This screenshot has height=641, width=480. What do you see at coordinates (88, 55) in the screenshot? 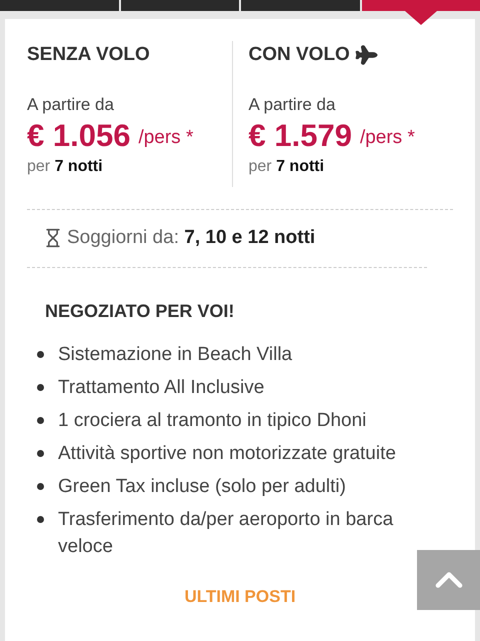
I see `offer-title: SENZA VOLO` at bounding box center [88, 55].